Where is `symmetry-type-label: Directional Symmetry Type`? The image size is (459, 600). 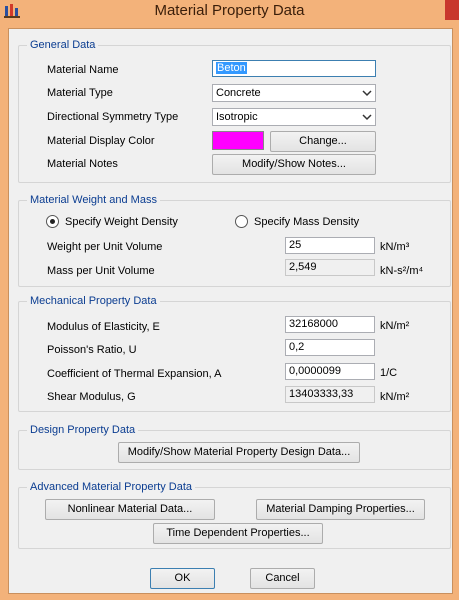 symmetry-type-label: Directional Symmetry Type is located at coordinates (113, 117).